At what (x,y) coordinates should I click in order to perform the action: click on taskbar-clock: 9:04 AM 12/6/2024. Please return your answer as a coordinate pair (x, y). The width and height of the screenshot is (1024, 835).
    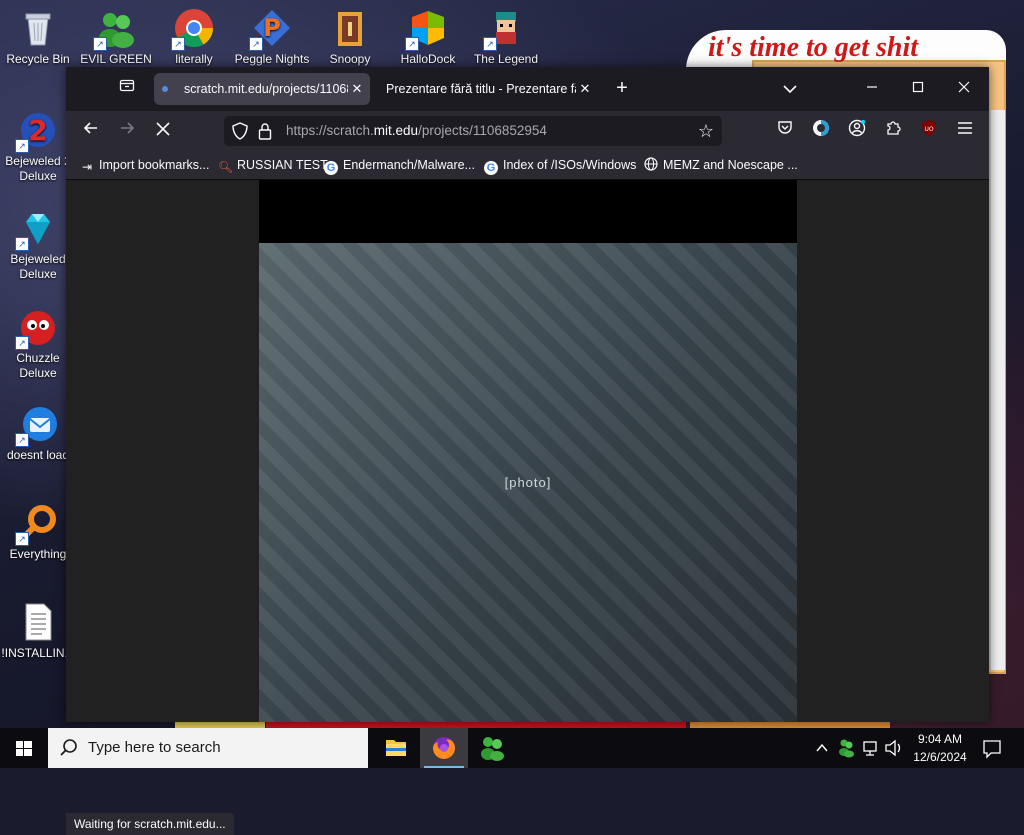
    Looking at the image, I should click on (940, 748).